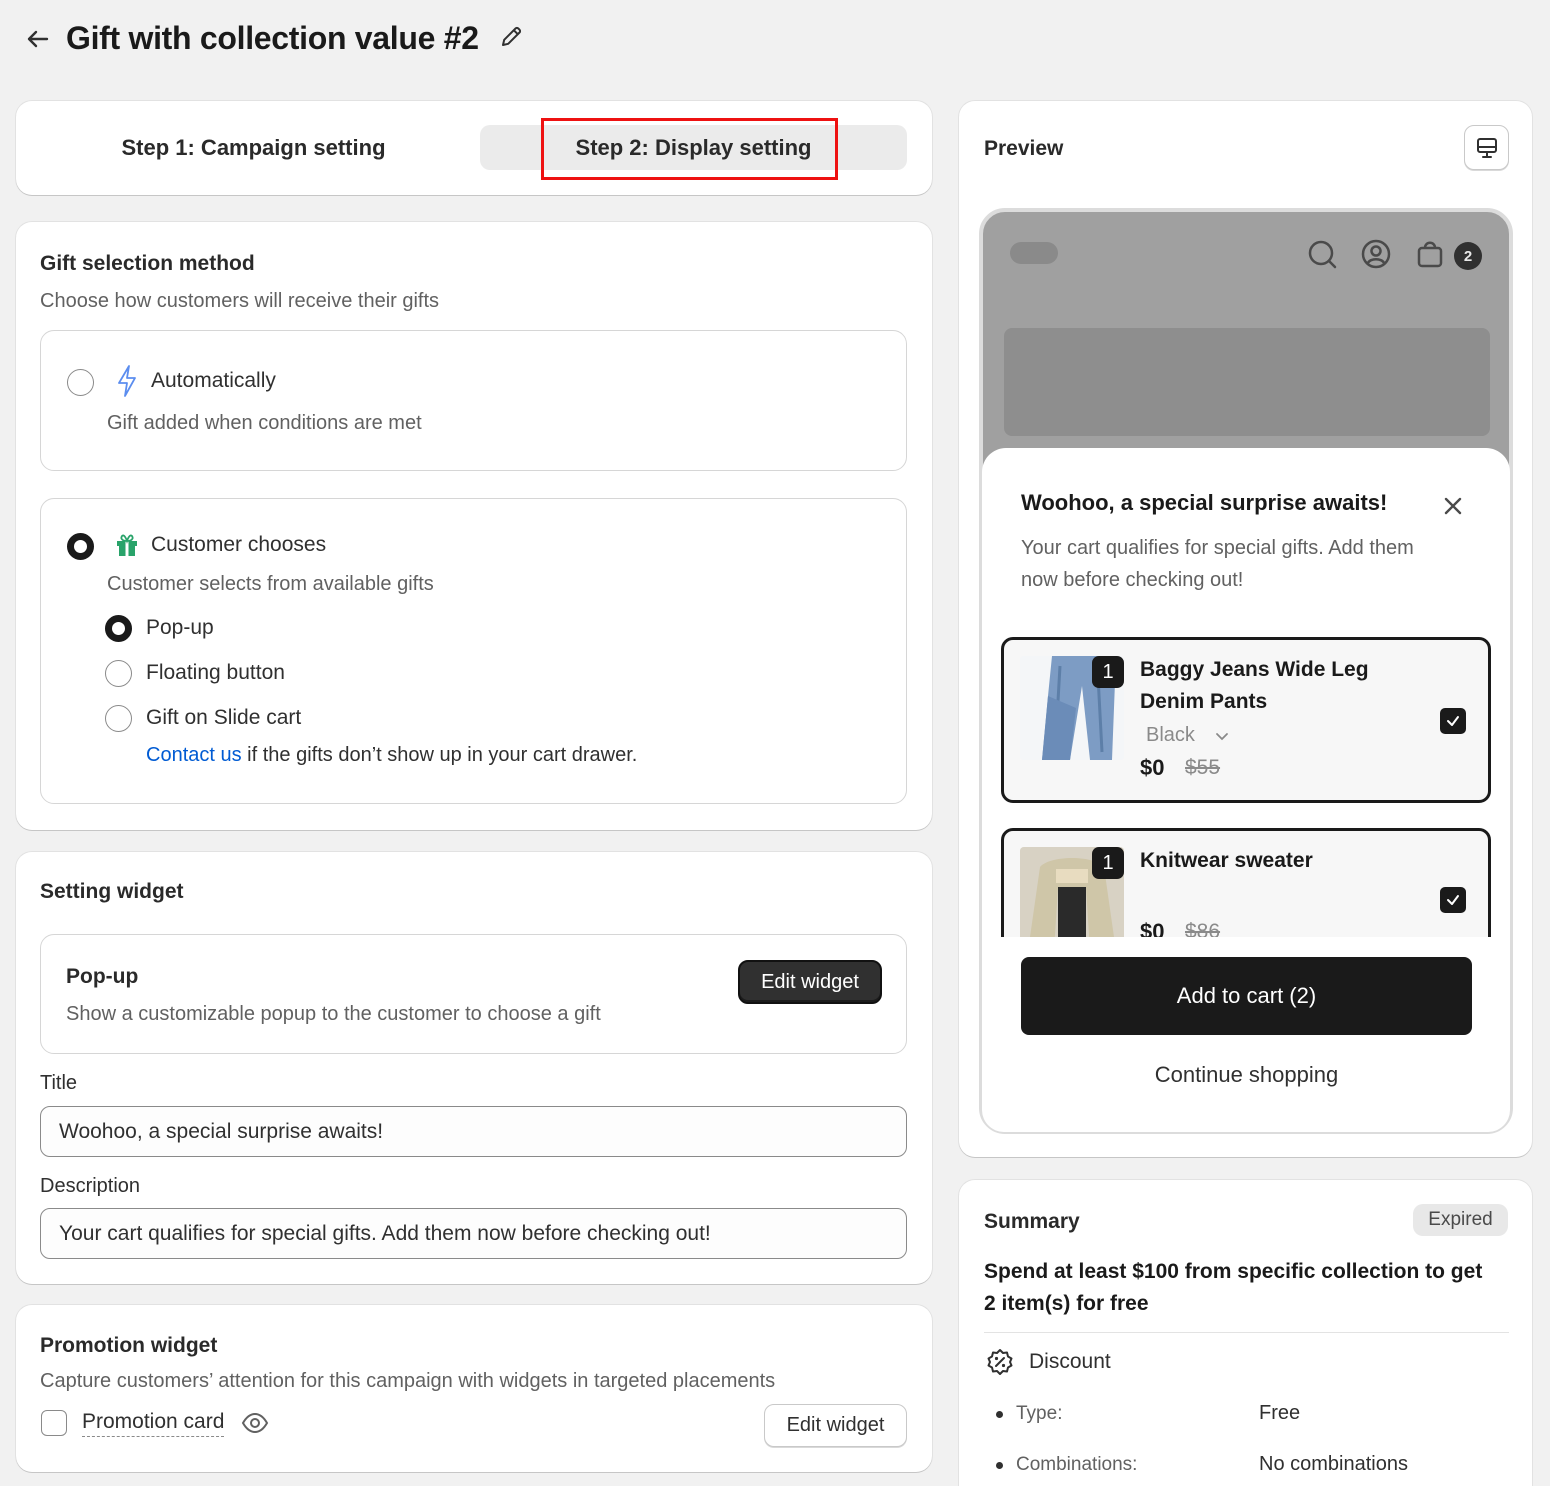 The height and width of the screenshot is (1486, 1550). I want to click on add-to-cart-button: Add to cart (2), so click(1246, 996).